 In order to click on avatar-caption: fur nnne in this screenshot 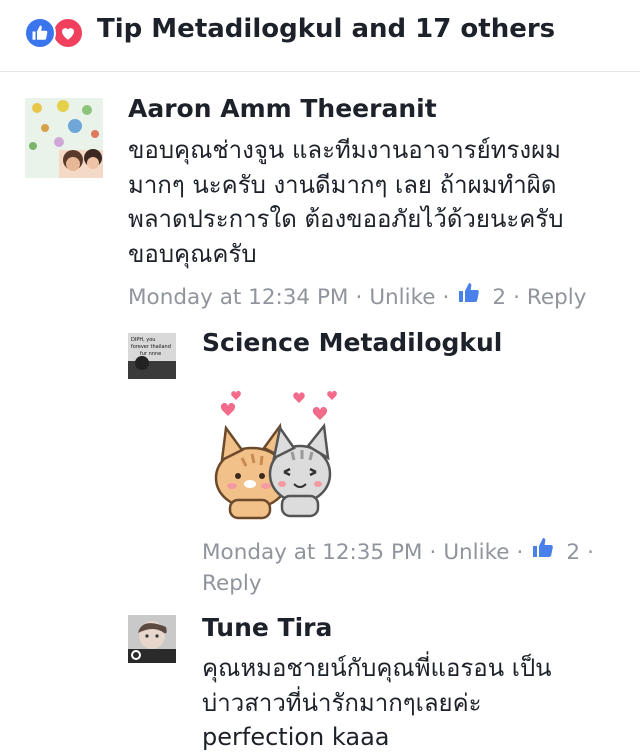, I will do `click(150, 354)`.